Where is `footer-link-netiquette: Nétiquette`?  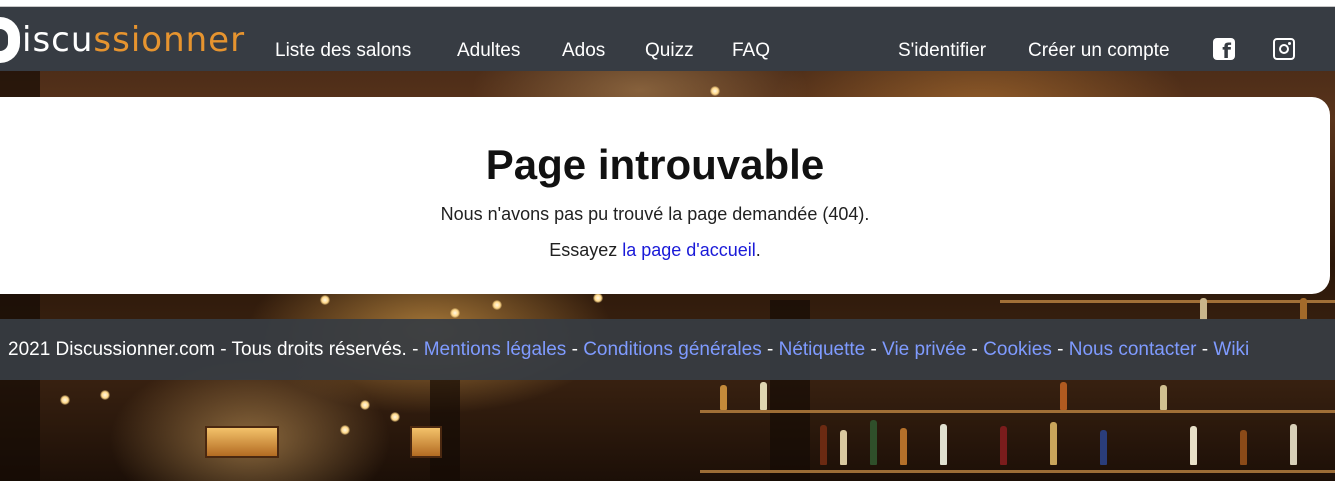
footer-link-netiquette: Nétiquette is located at coordinates (822, 349).